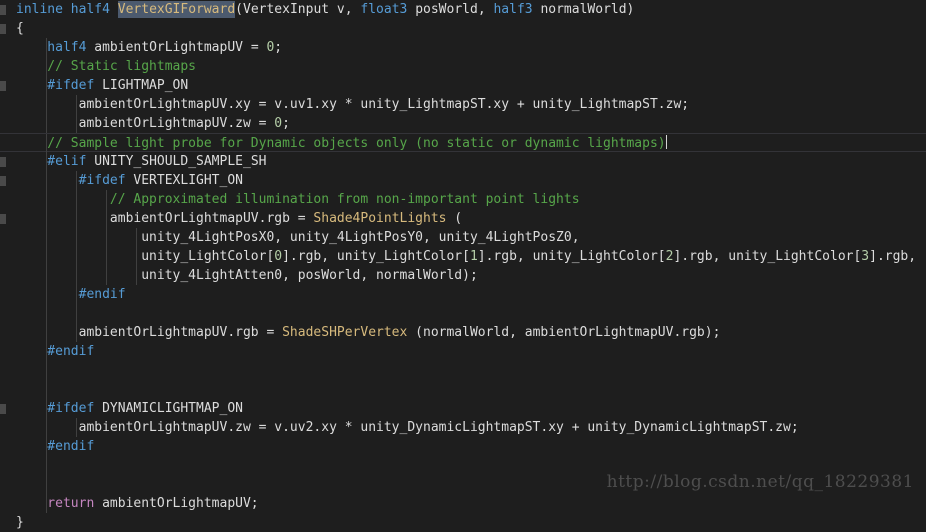 This screenshot has width=926, height=532. What do you see at coordinates (893, 256) in the screenshot?
I see `code-token: ].rgb,` at bounding box center [893, 256].